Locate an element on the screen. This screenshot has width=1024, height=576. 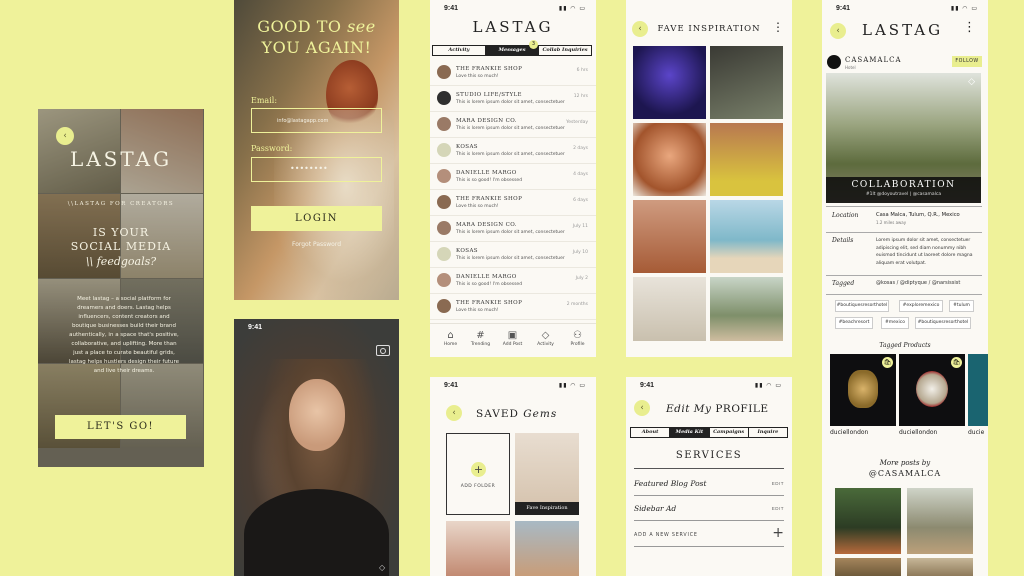
nav-home: ⌂ Home is located at coordinates (450, 338).